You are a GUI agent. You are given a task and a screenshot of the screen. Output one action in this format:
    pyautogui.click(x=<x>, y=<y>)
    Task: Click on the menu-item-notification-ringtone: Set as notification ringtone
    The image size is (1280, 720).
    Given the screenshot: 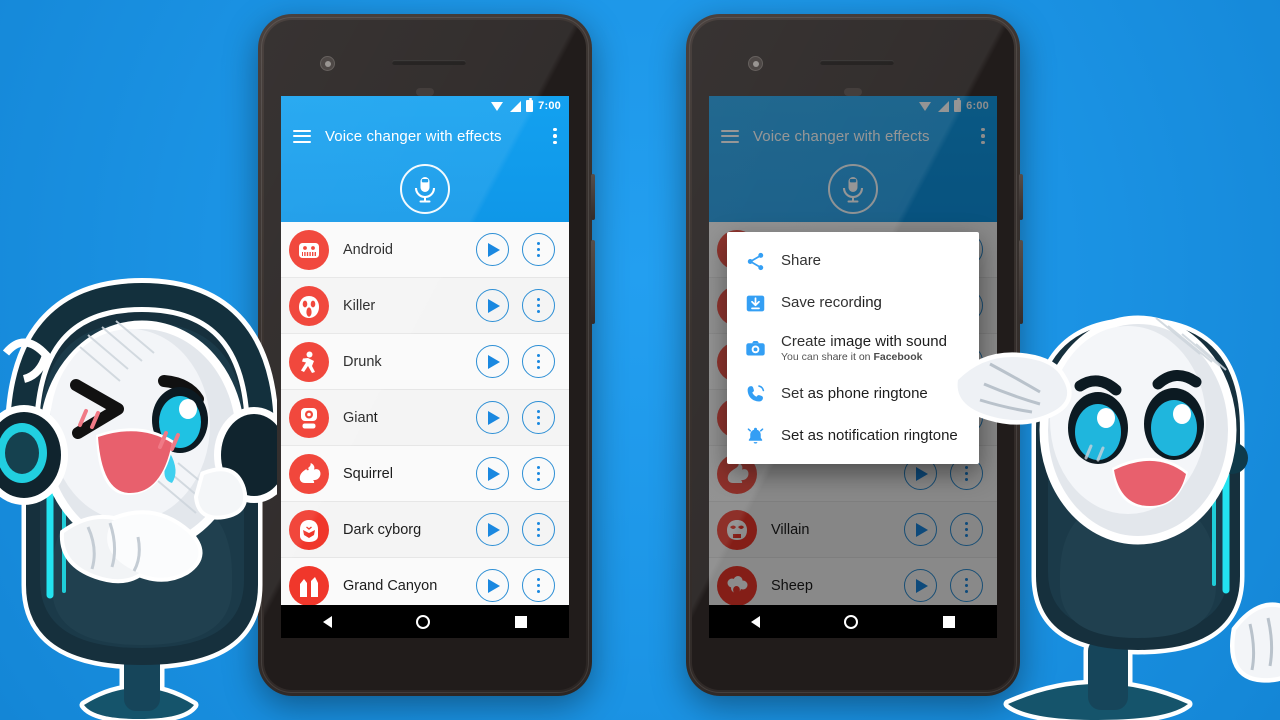 What is the action you would take?
    pyautogui.click(x=853, y=435)
    